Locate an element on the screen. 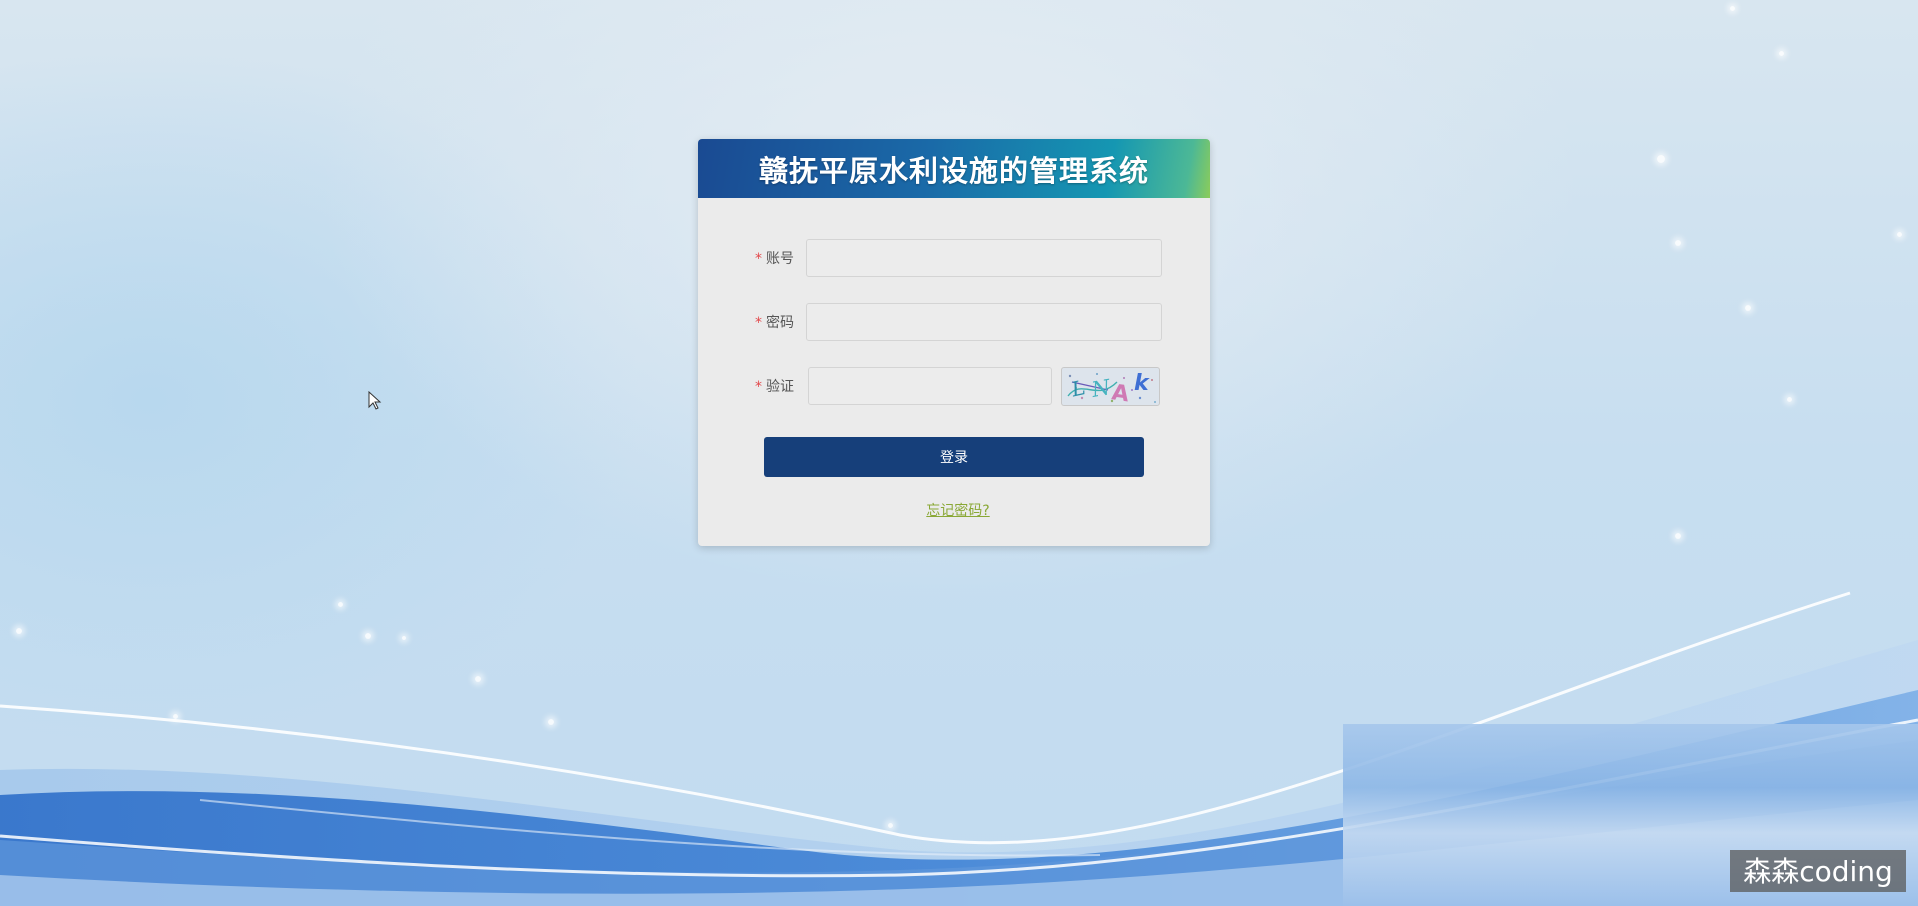 The width and height of the screenshot is (1918, 906). password-input is located at coordinates (984, 322).